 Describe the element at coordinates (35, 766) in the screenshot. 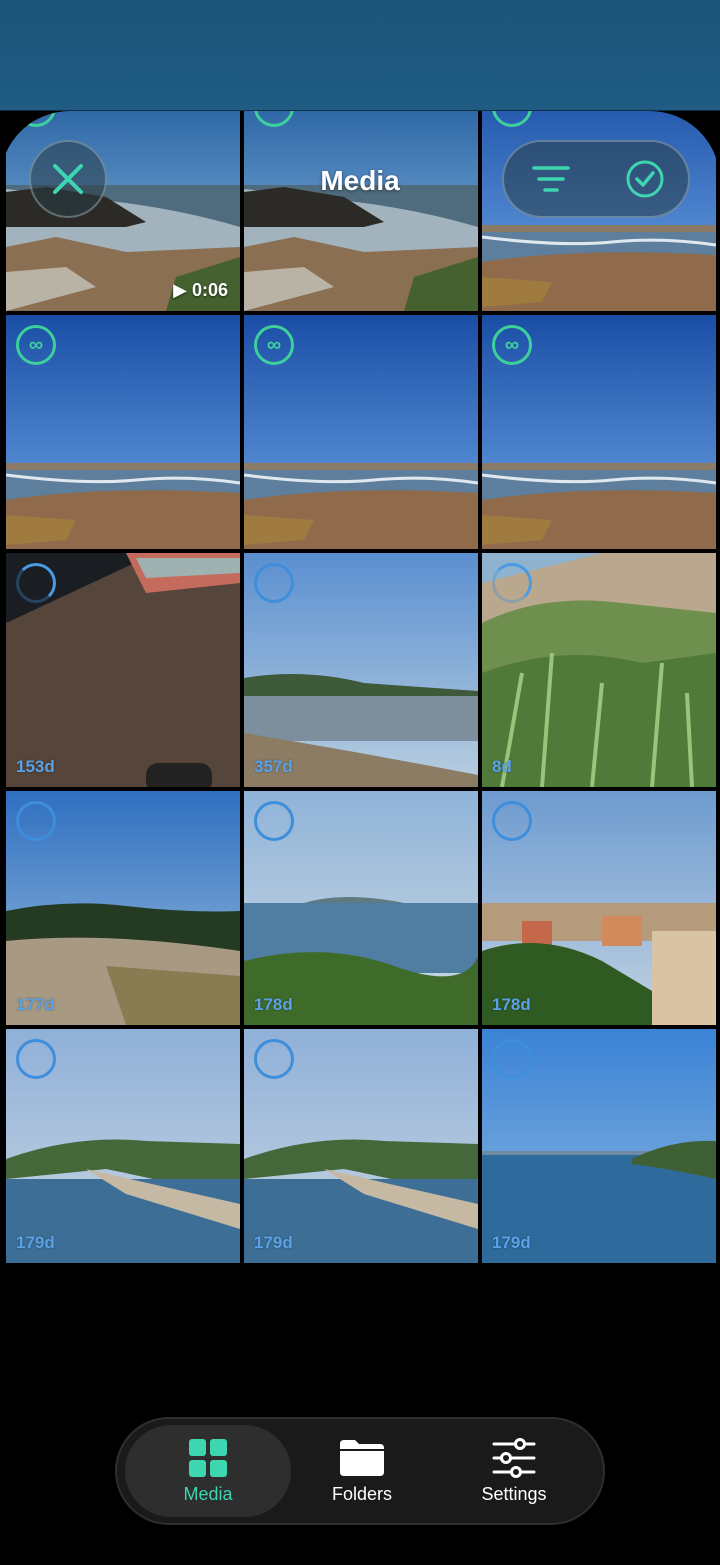

I see `days-label: 153d` at that location.